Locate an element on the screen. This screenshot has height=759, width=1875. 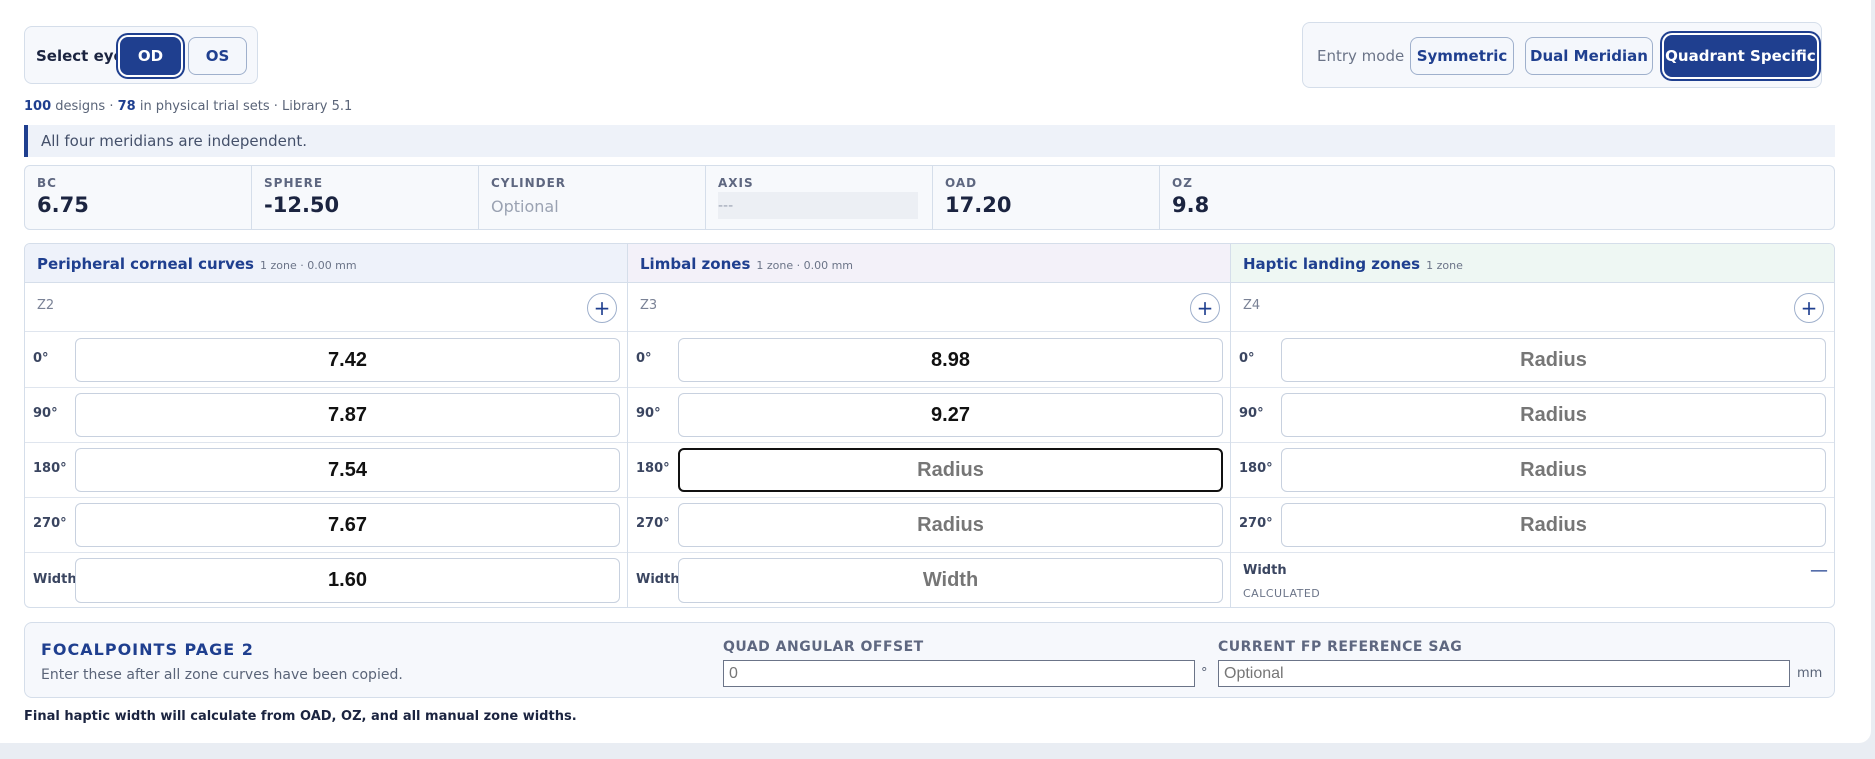
column-title: Haptic landing zones 1 zone is located at coordinates (1353, 264).